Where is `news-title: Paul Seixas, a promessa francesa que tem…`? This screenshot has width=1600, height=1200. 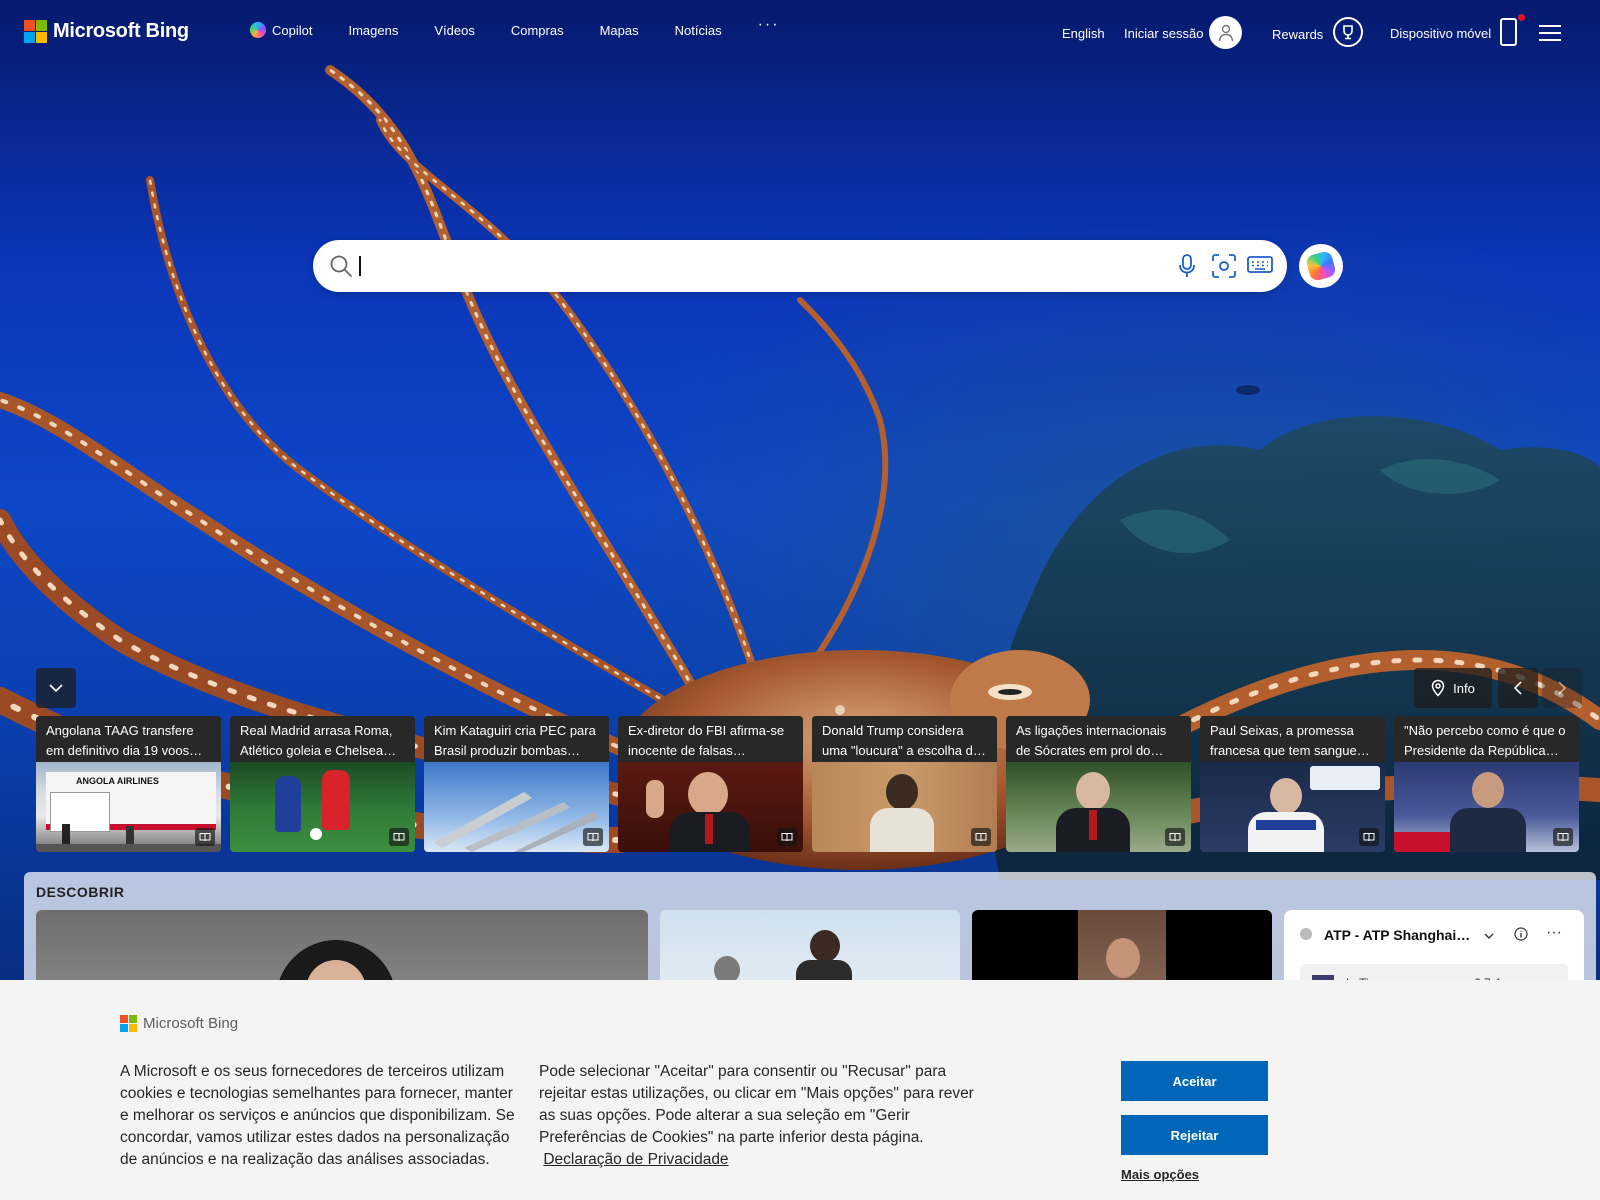
news-title: Paul Seixas, a promessa francesa que tem… is located at coordinates (1292, 739).